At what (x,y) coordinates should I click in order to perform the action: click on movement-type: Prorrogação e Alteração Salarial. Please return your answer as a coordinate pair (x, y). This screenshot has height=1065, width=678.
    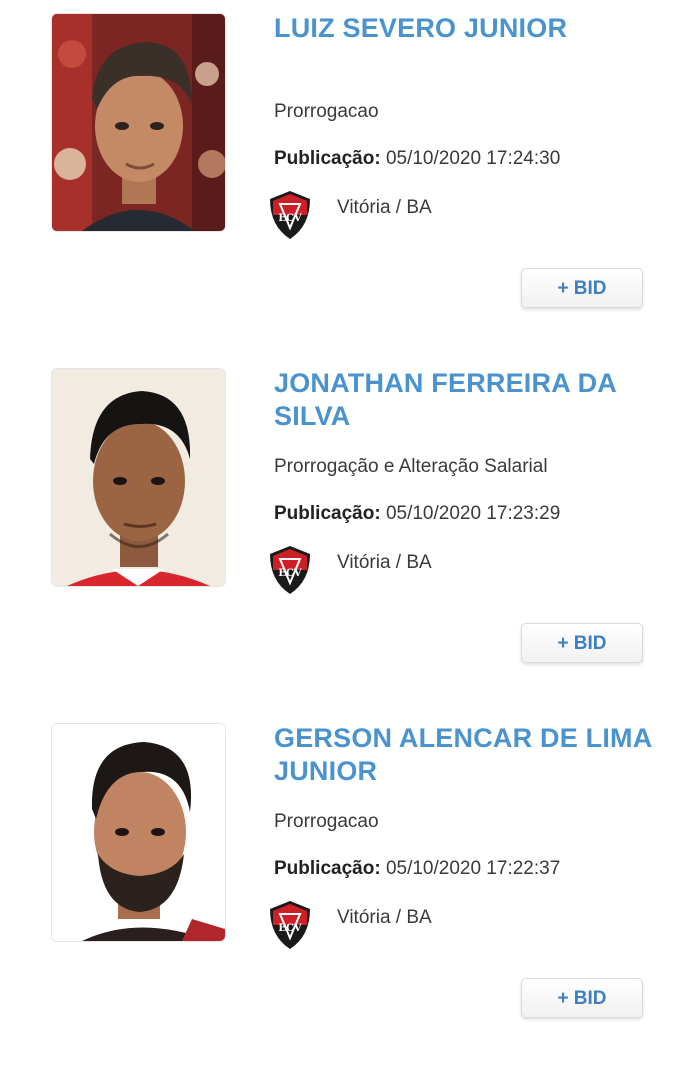
    Looking at the image, I should click on (411, 466).